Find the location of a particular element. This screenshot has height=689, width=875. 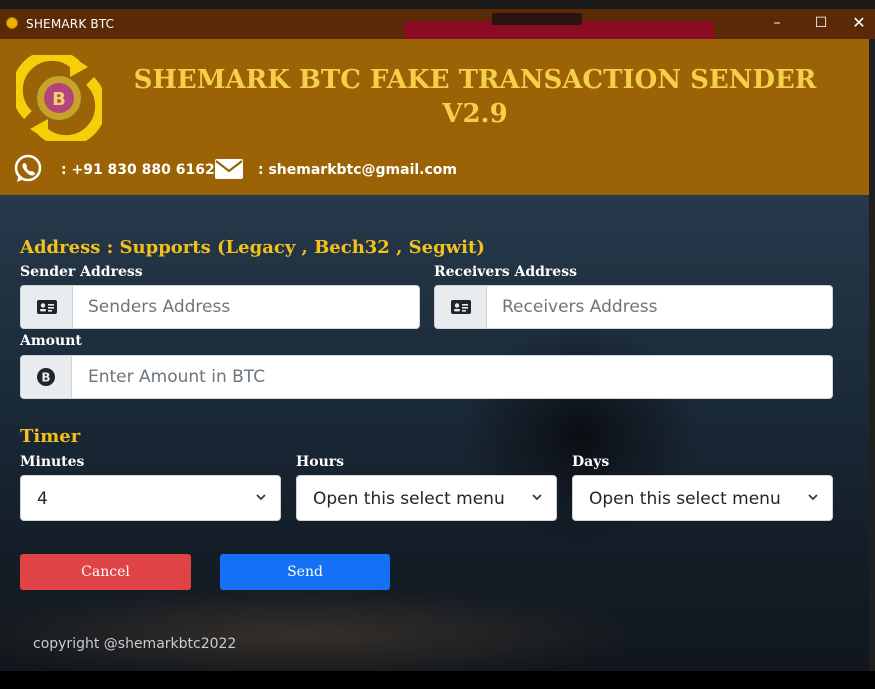

minutes-label: Minutes is located at coordinates (52, 462).